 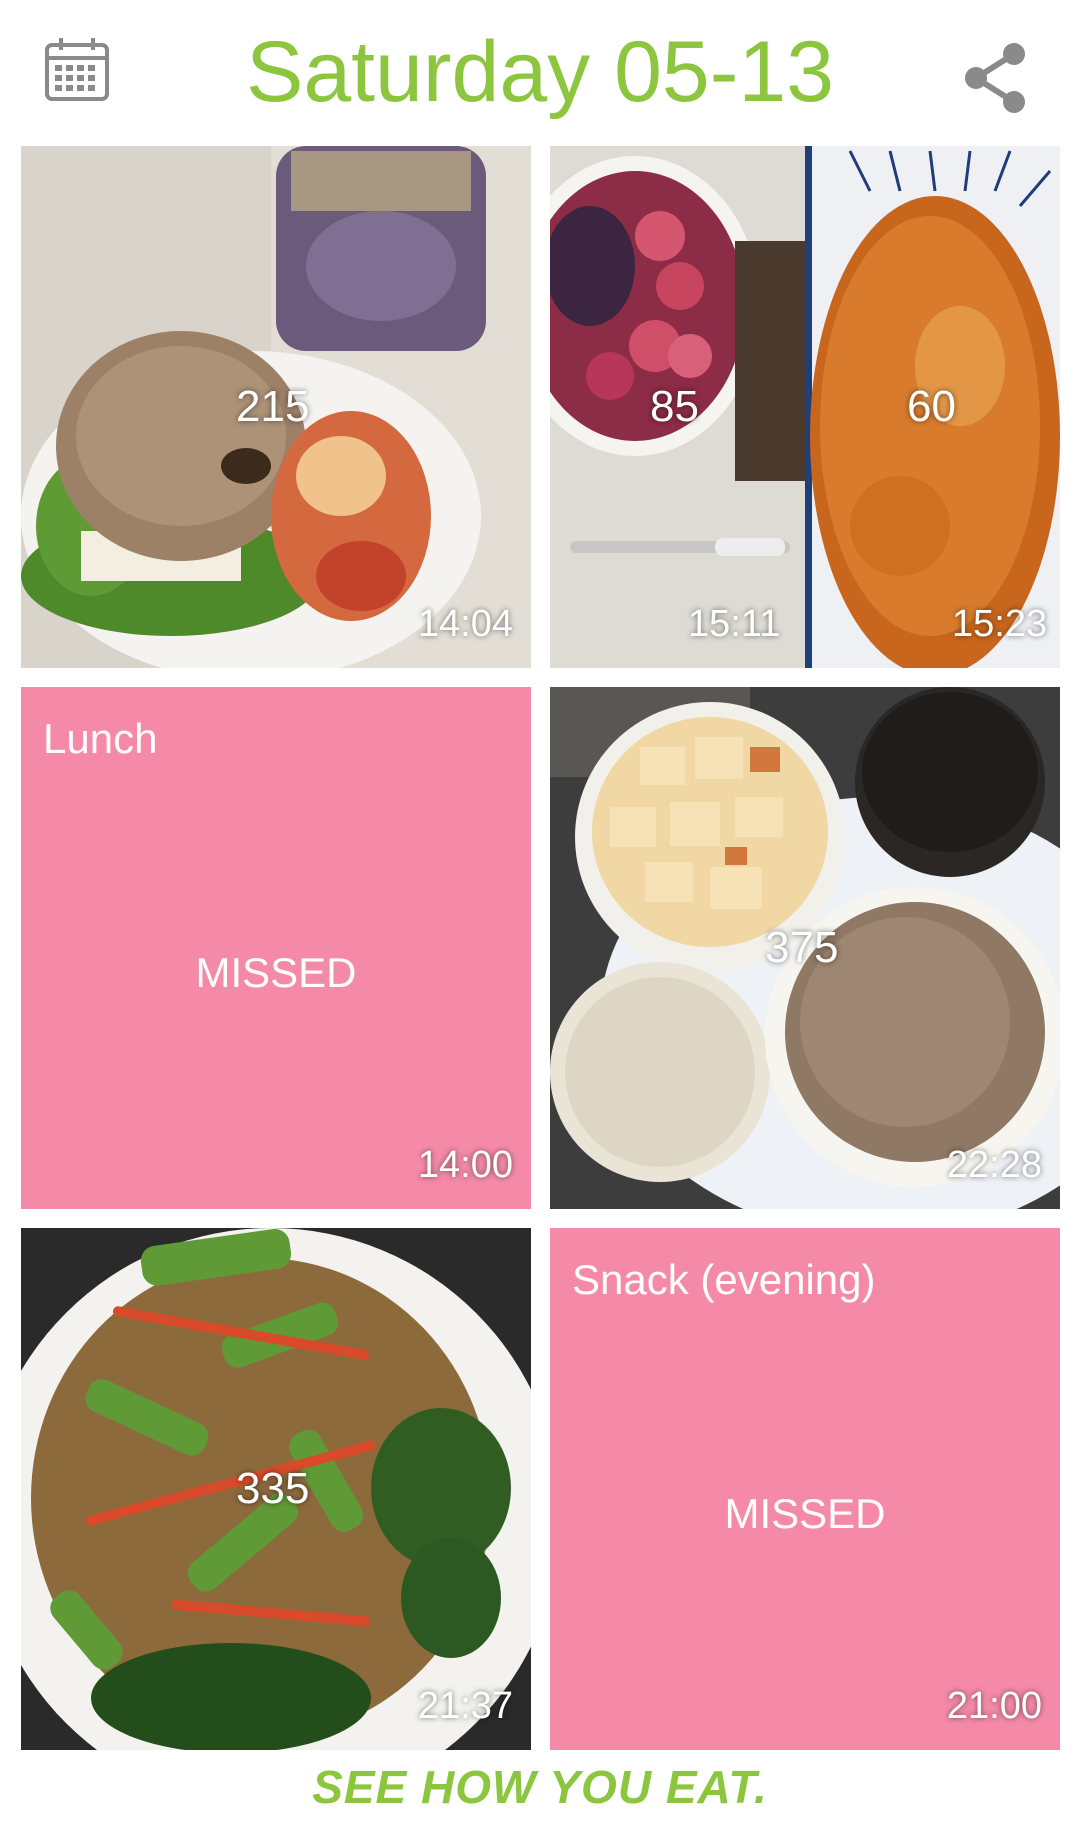 What do you see at coordinates (465, 1706) in the screenshot?
I see `meal-time: 21:37` at bounding box center [465, 1706].